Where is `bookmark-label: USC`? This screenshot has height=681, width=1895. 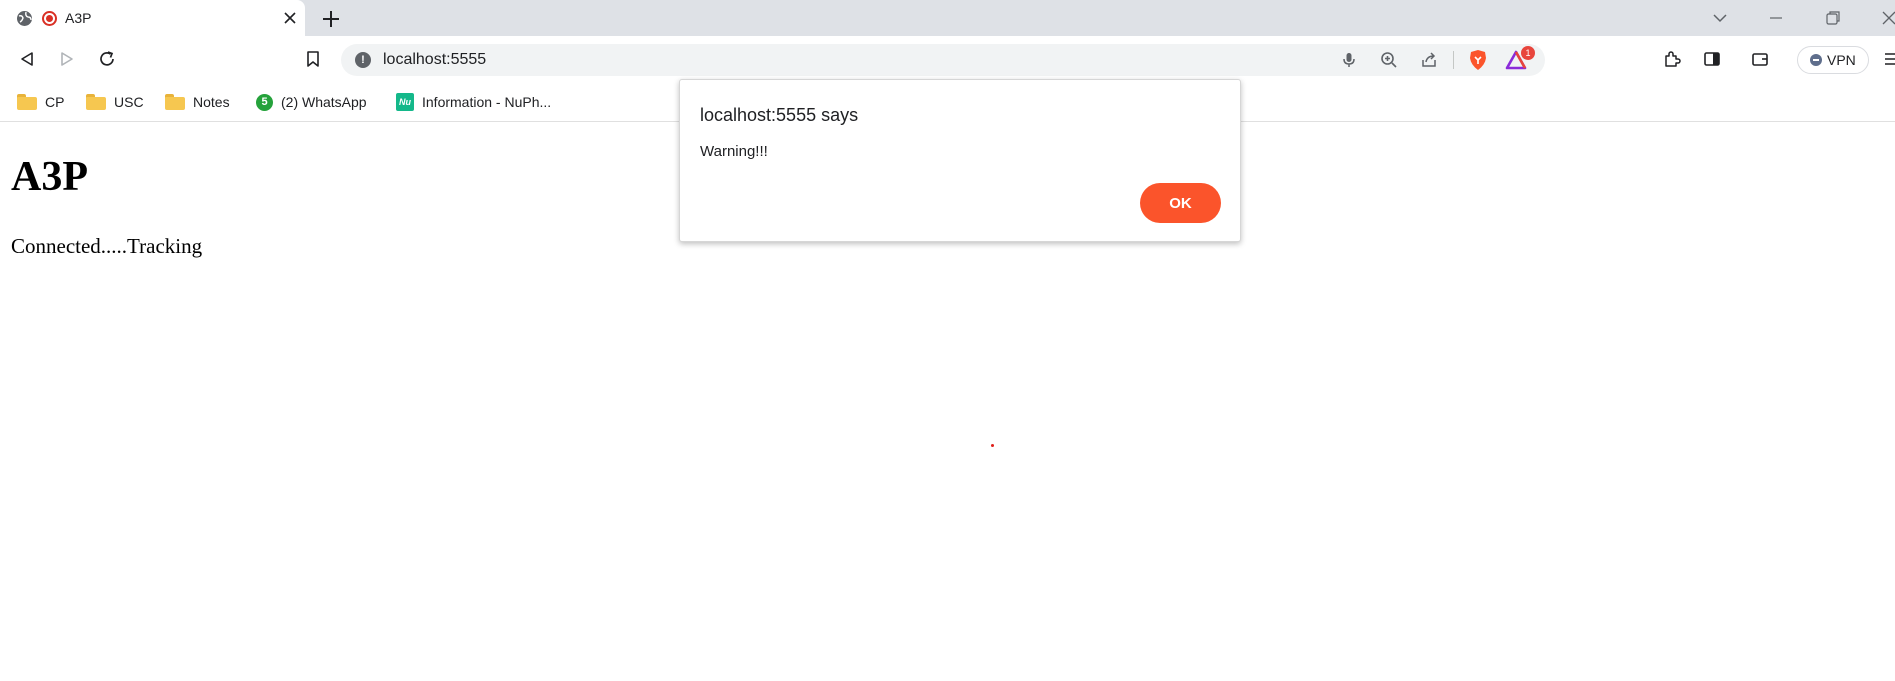
bookmark-label: USC is located at coordinates (129, 102).